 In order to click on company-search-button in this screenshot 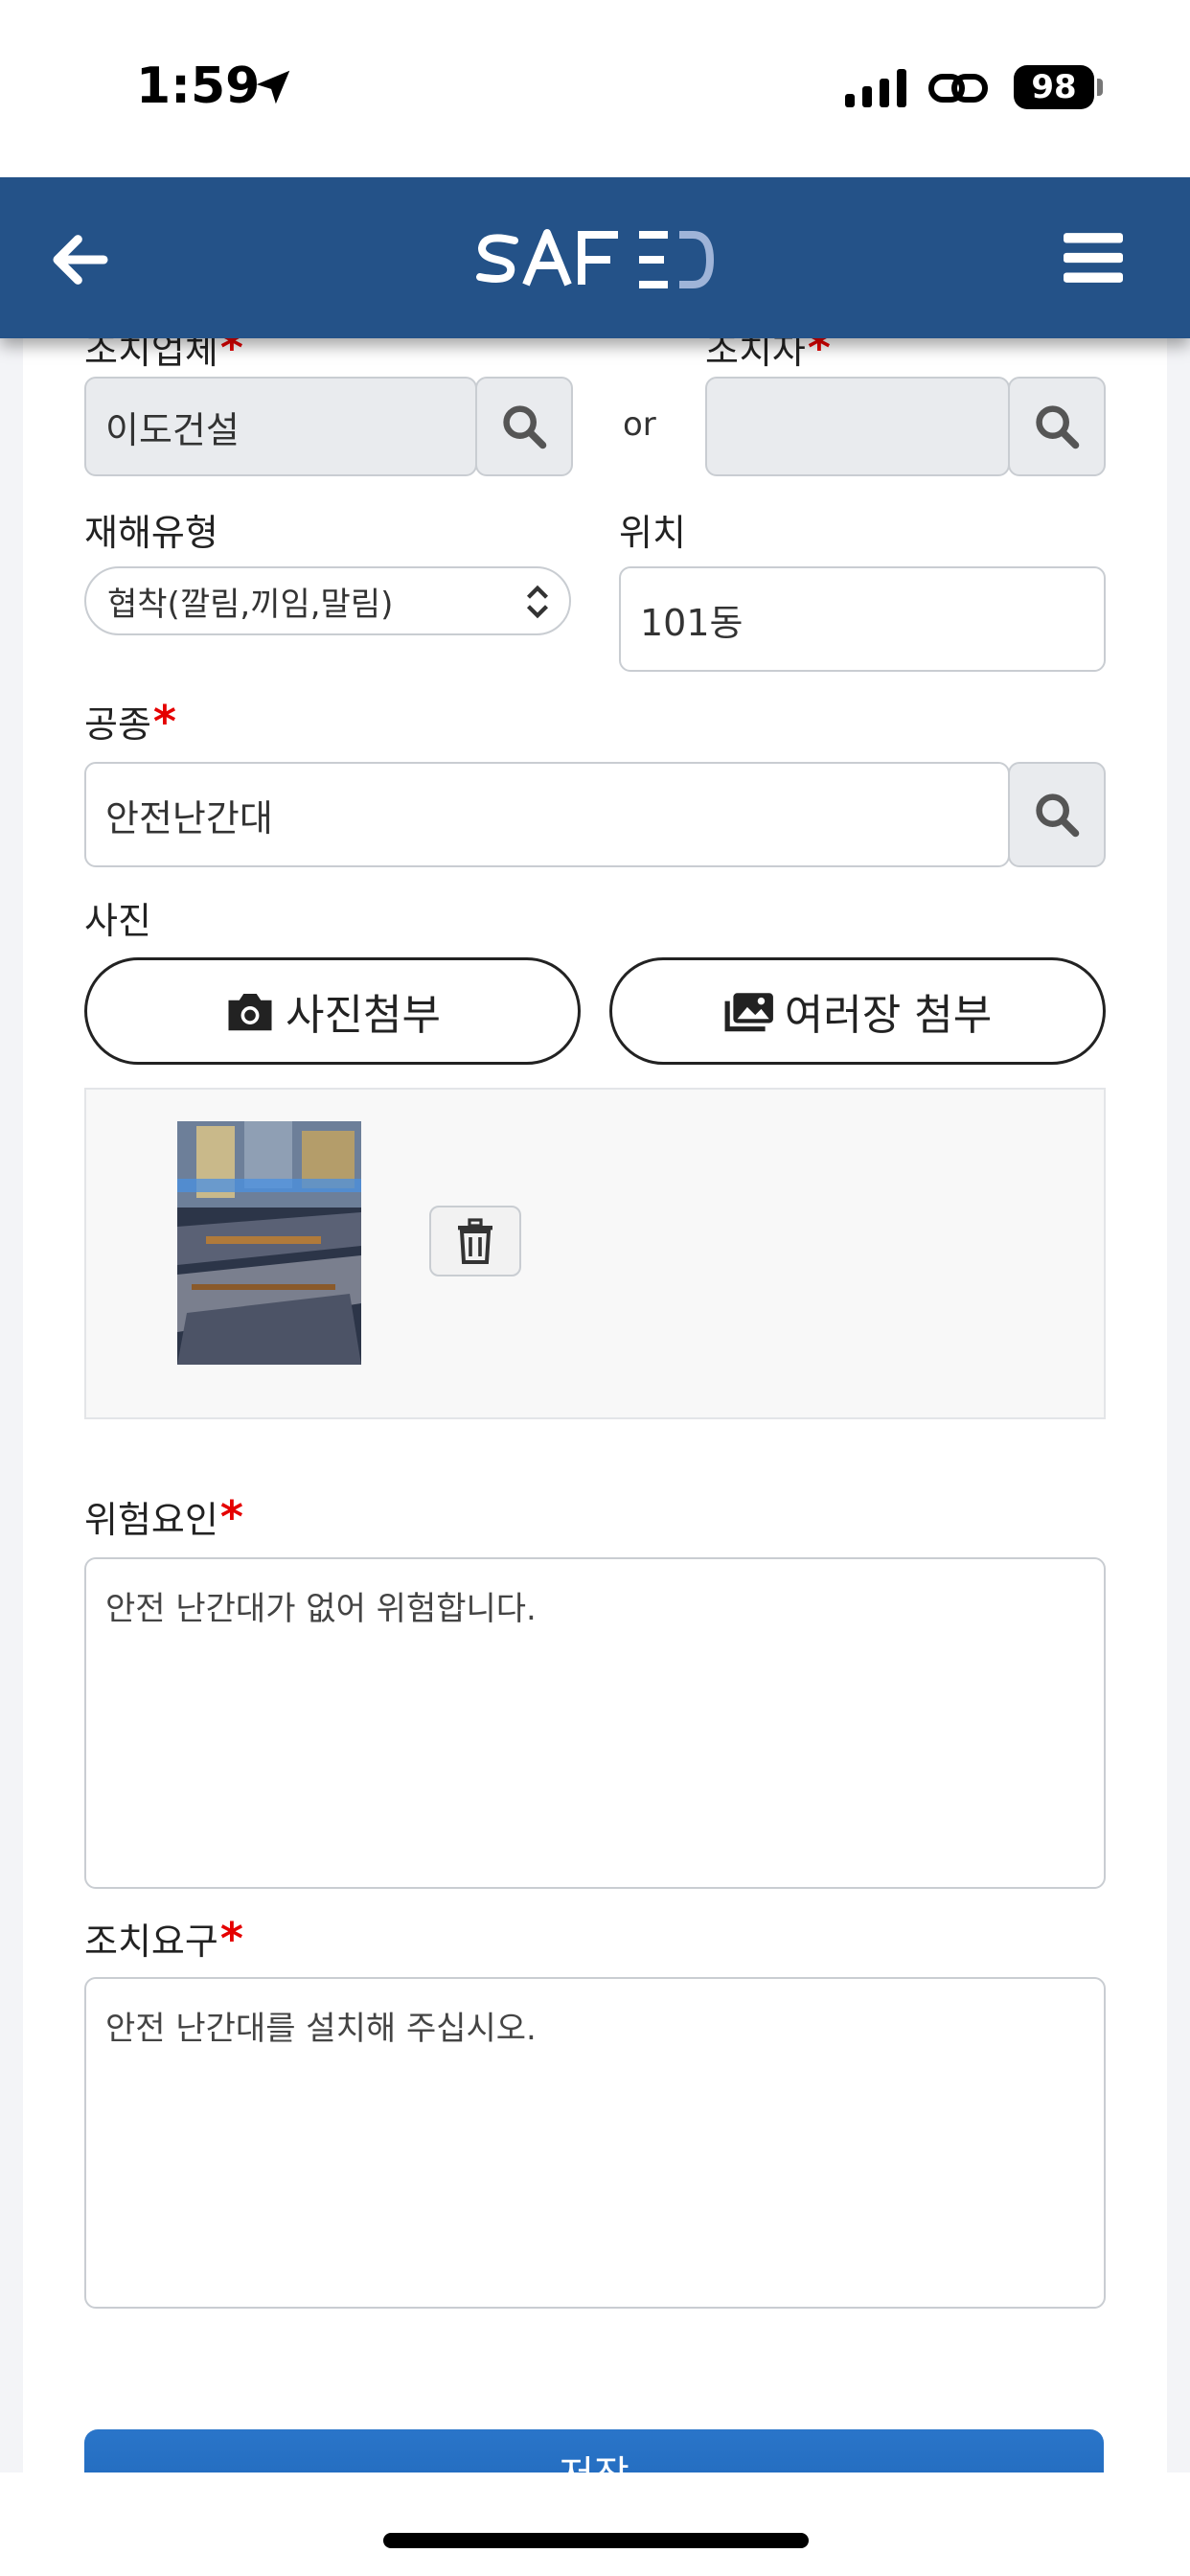, I will do `click(524, 426)`.